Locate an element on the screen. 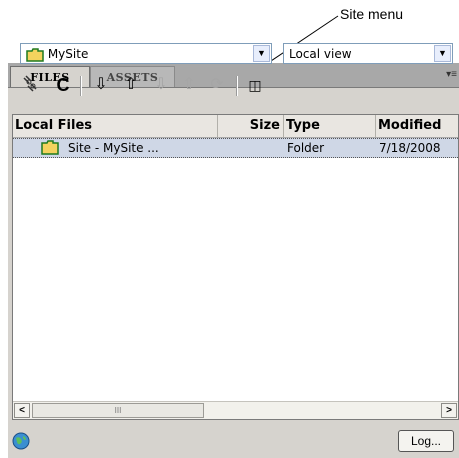  check-in-icon: ⇧ is located at coordinates (189, 85).